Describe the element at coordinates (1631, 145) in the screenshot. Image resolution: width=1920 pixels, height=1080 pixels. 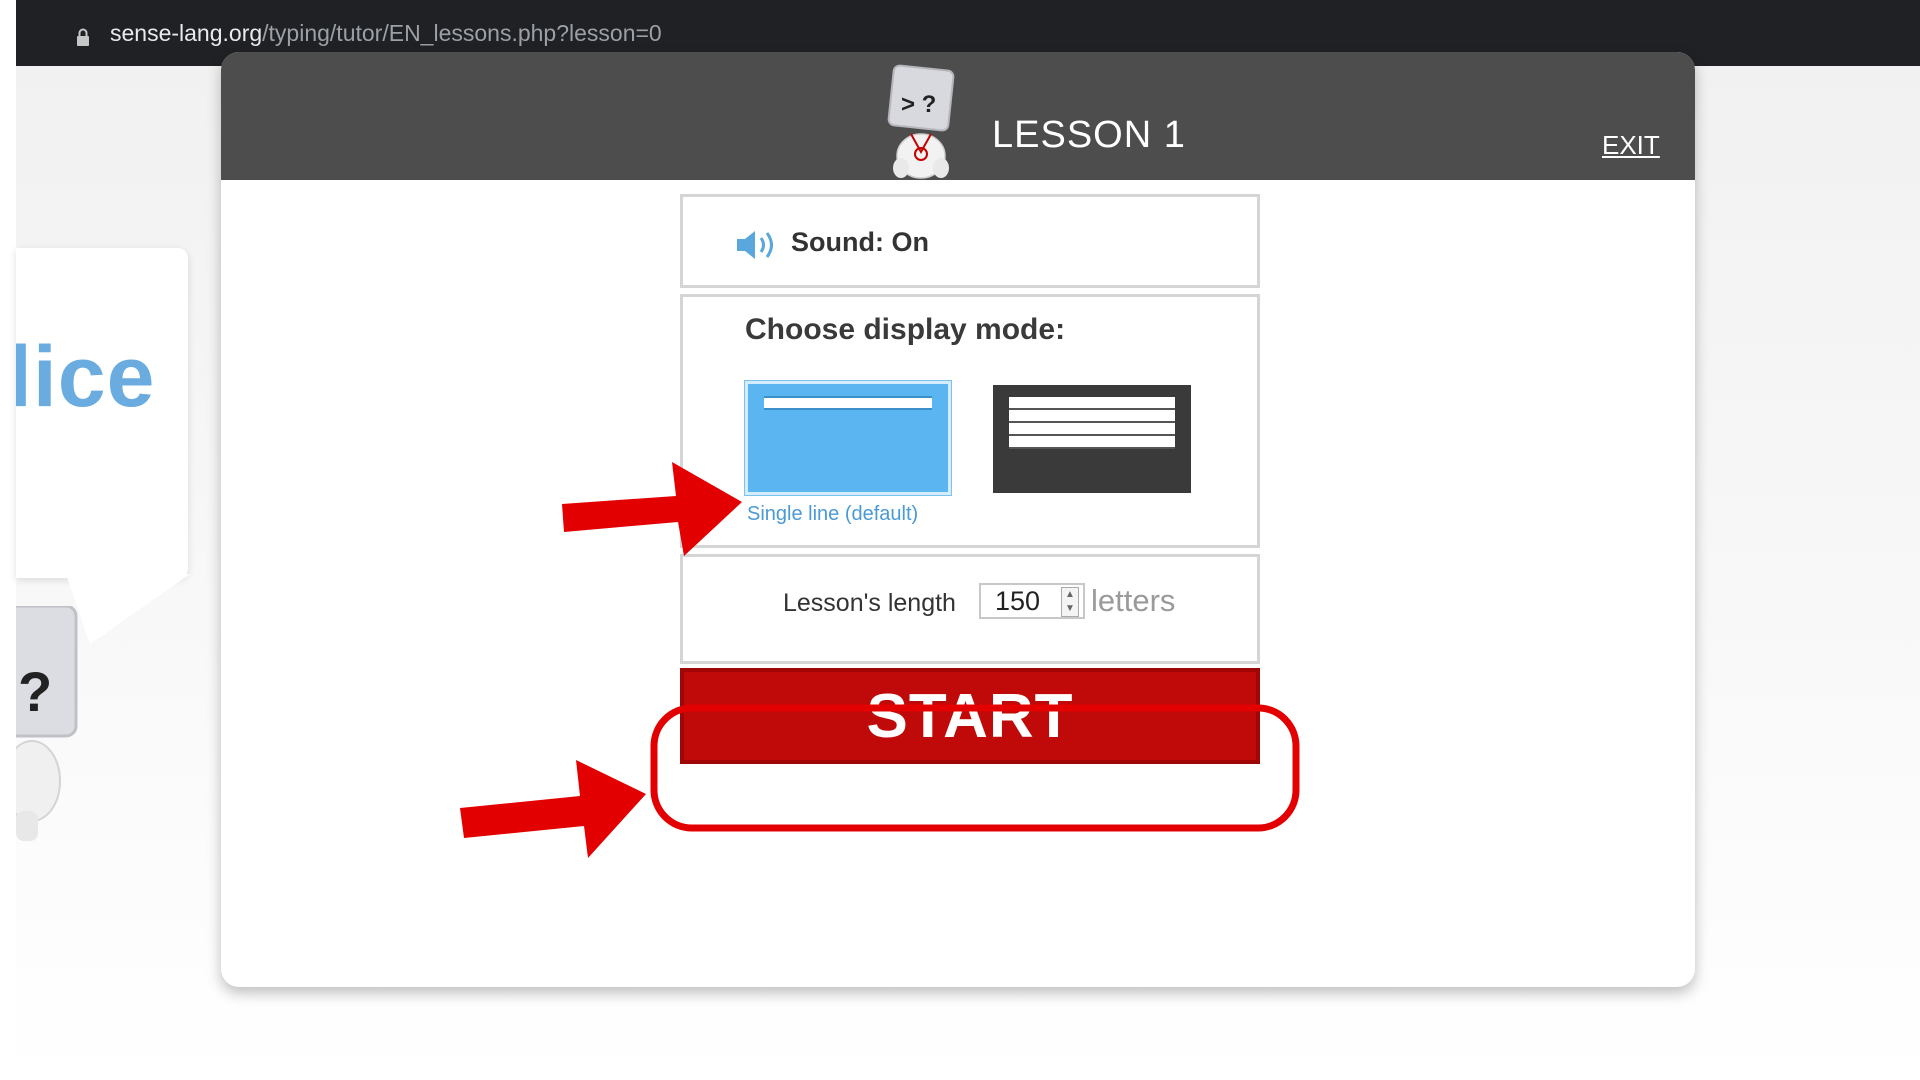
I see `exit-link: EXIT` at that location.